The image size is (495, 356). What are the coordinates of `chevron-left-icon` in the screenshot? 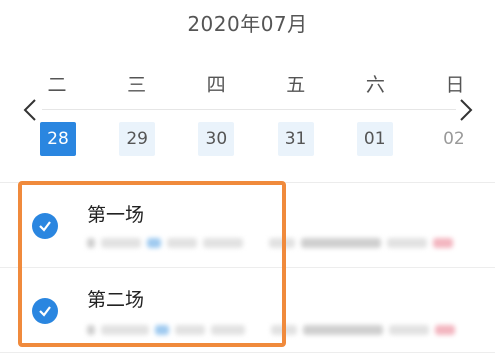 It's located at (29, 110).